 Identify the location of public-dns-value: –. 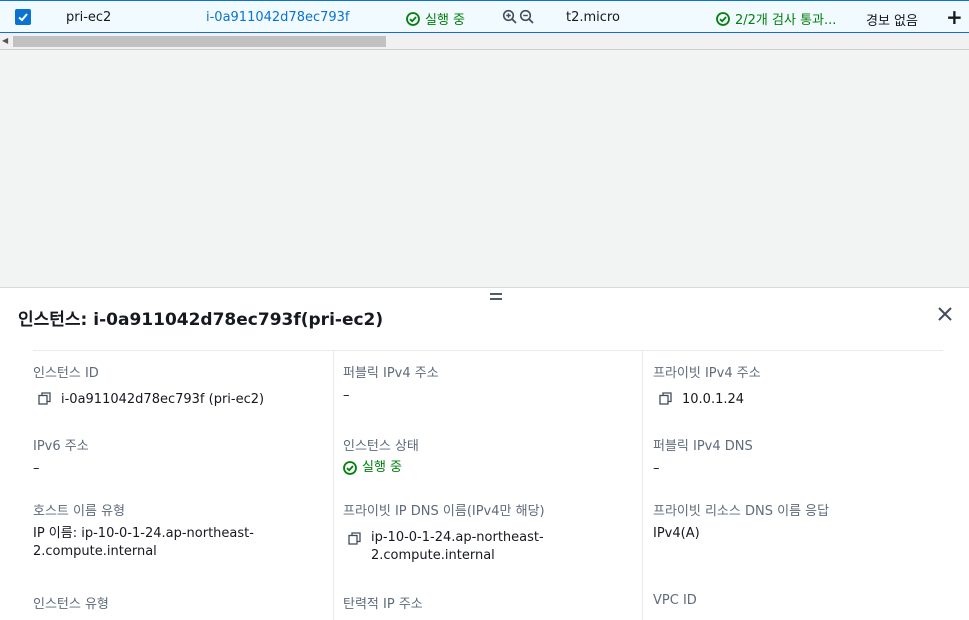
(656, 468).